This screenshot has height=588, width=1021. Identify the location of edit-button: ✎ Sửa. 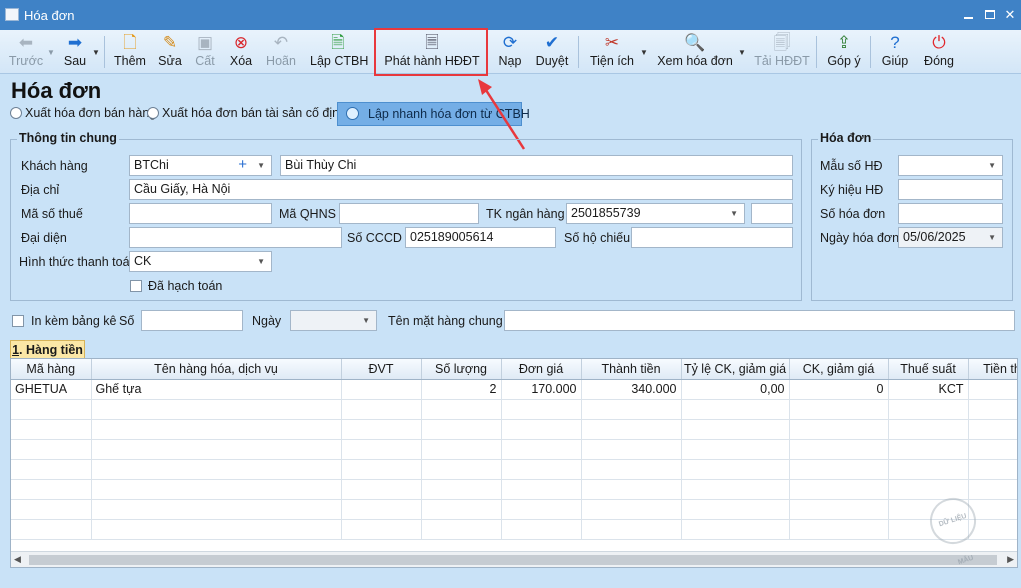
(170, 52).